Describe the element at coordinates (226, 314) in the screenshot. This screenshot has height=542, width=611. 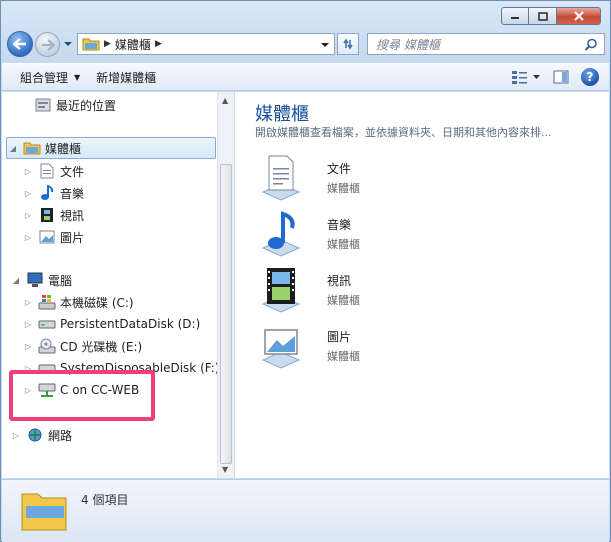
I see `scroll-thumb` at that location.